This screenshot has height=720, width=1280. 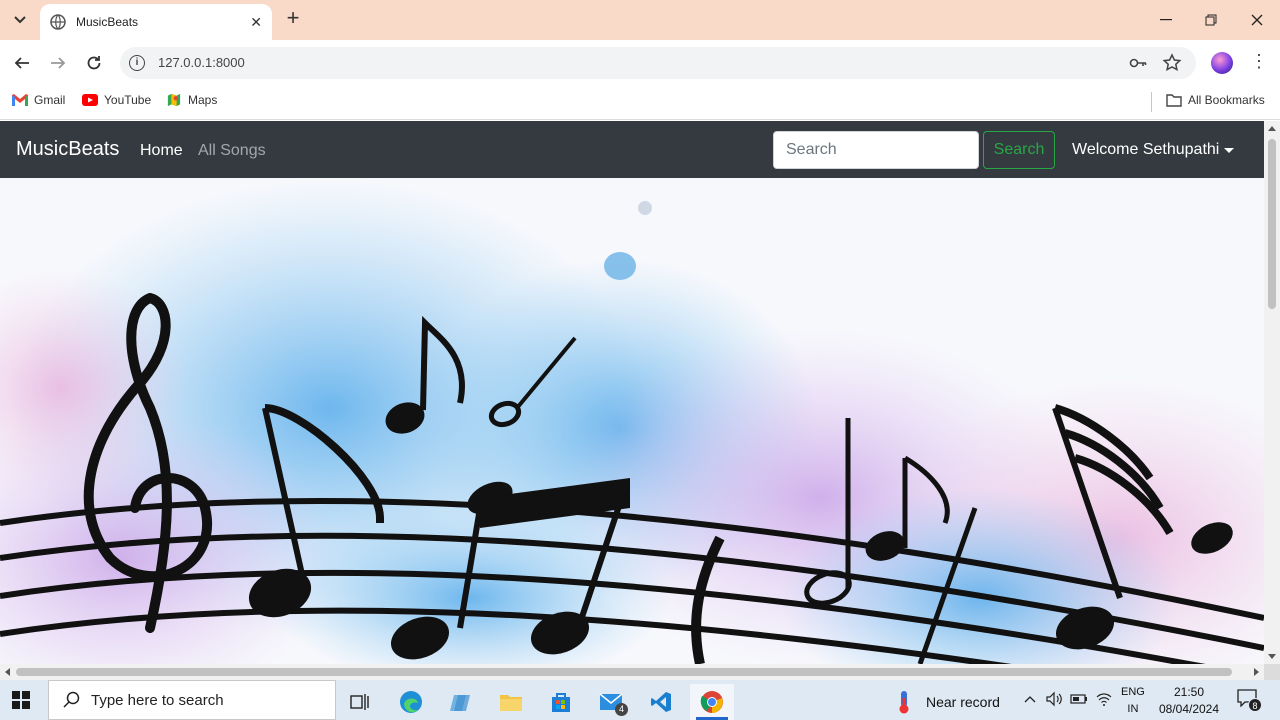 What do you see at coordinates (1272, 392) in the screenshot?
I see `vertical-scrollbar` at bounding box center [1272, 392].